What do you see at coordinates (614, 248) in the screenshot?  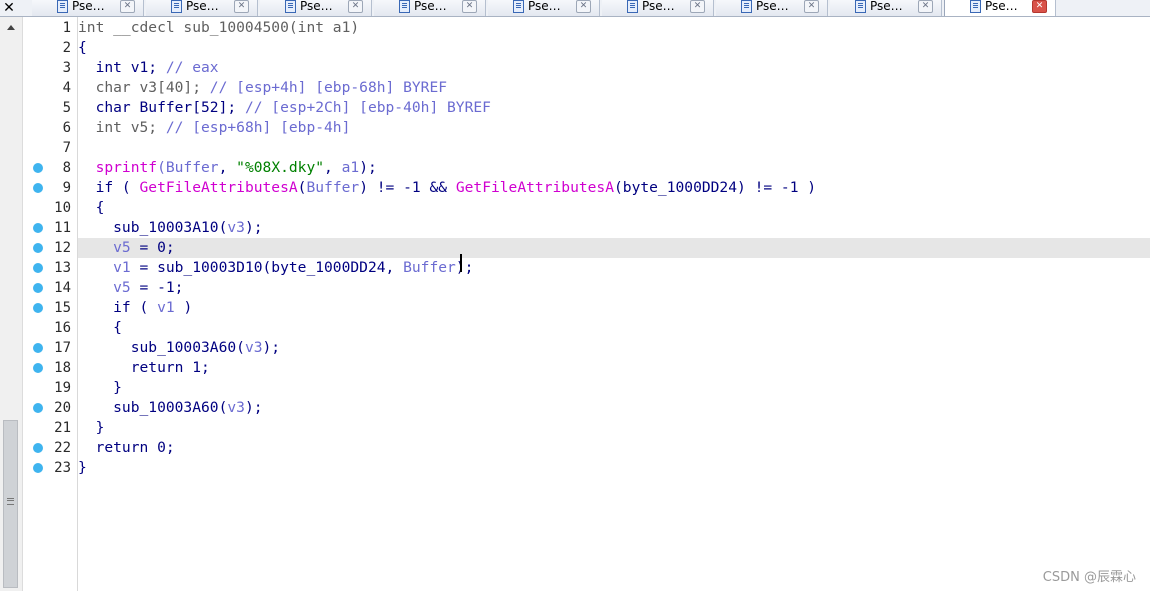 I see `code-line: v5 = 0;` at bounding box center [614, 248].